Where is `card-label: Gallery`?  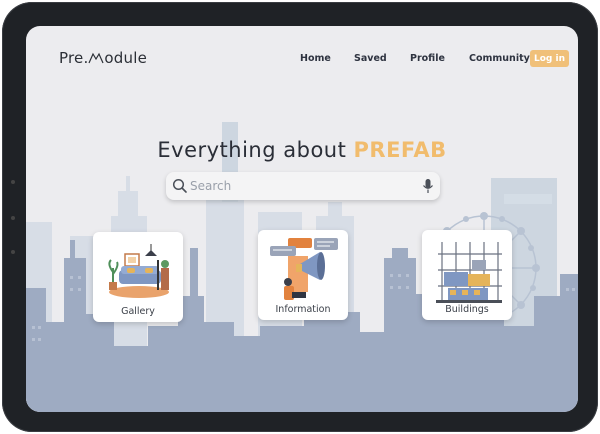 card-label: Gallery is located at coordinates (138, 311).